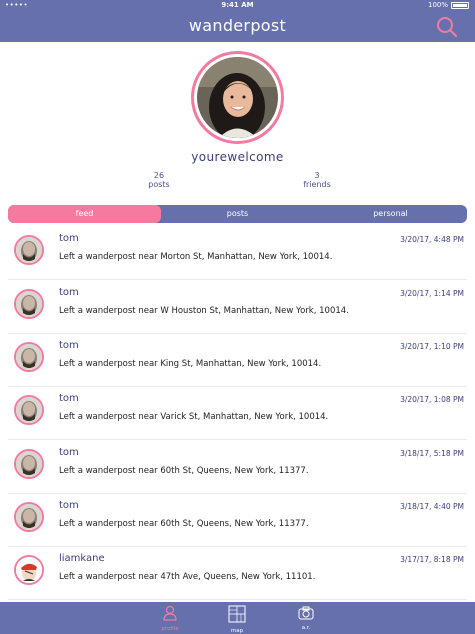 The image size is (475, 634). I want to click on tab-feed: feed, so click(84, 214).